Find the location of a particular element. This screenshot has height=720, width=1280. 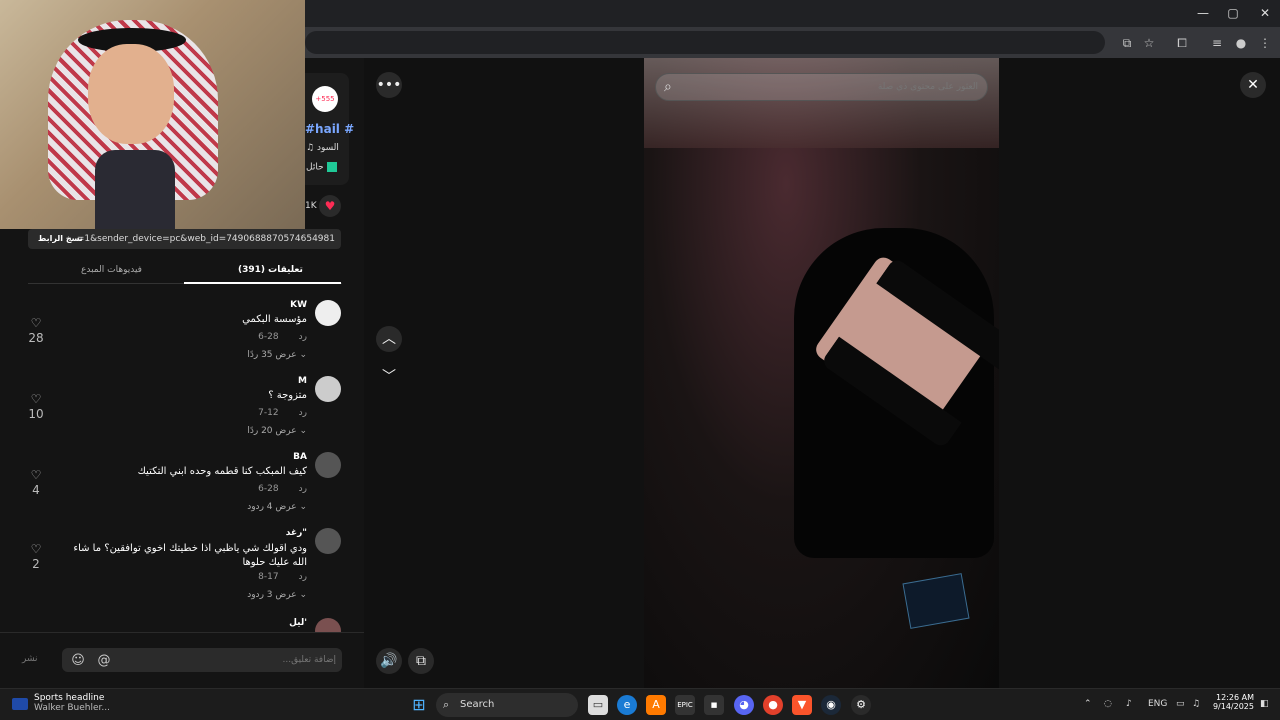

location-label: حائل is located at coordinates (321, 167).